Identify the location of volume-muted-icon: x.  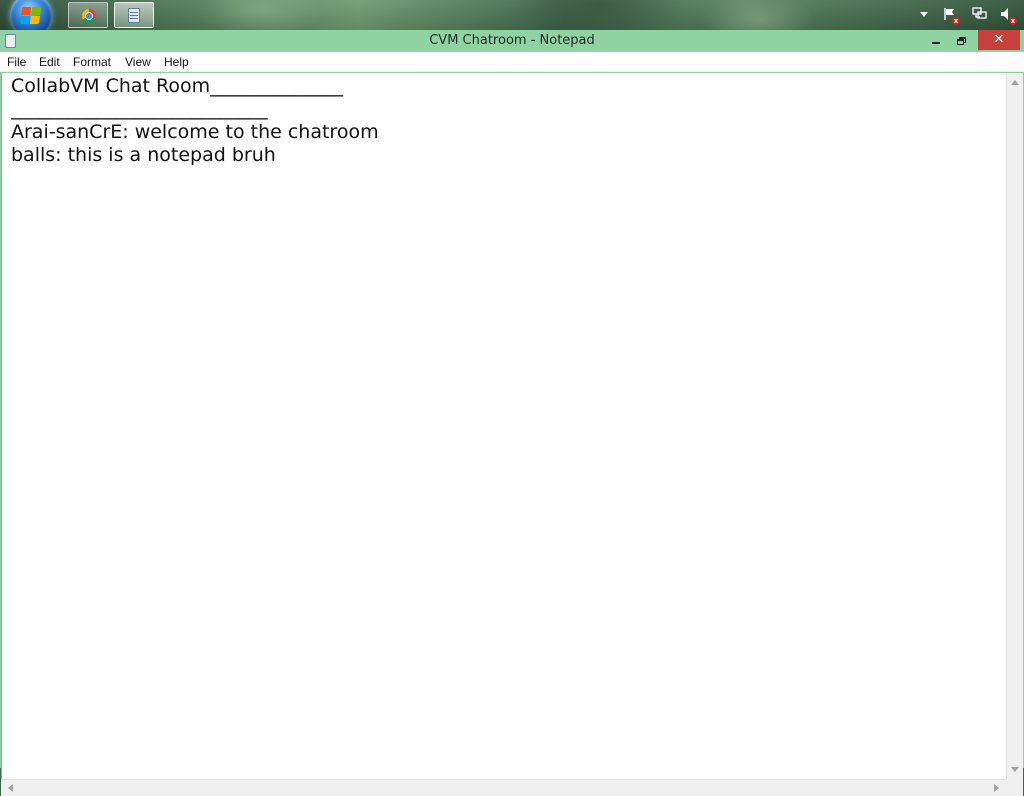
(1008, 16).